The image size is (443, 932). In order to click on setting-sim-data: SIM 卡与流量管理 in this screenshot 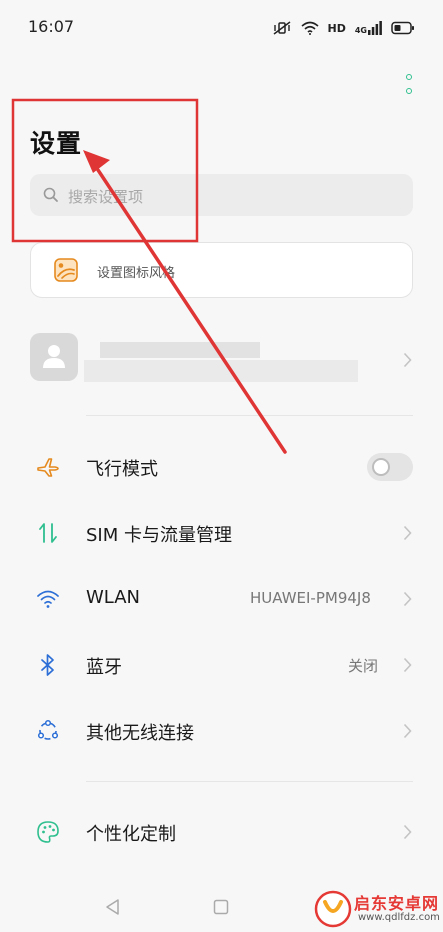, I will do `click(221, 533)`.